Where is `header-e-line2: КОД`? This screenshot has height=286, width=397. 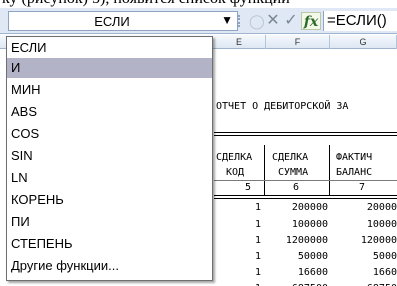
header-e-line2: КОД is located at coordinates (235, 172).